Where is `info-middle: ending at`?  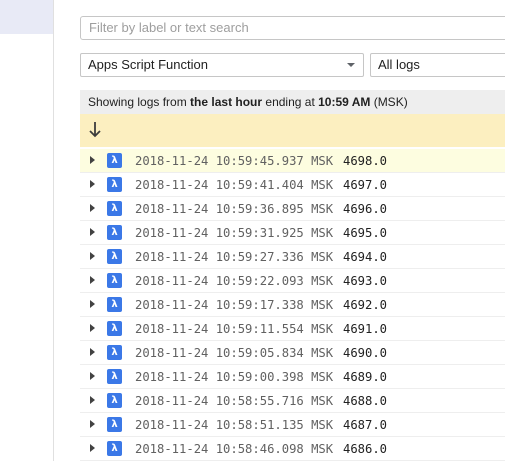
info-middle: ending at is located at coordinates (290, 102).